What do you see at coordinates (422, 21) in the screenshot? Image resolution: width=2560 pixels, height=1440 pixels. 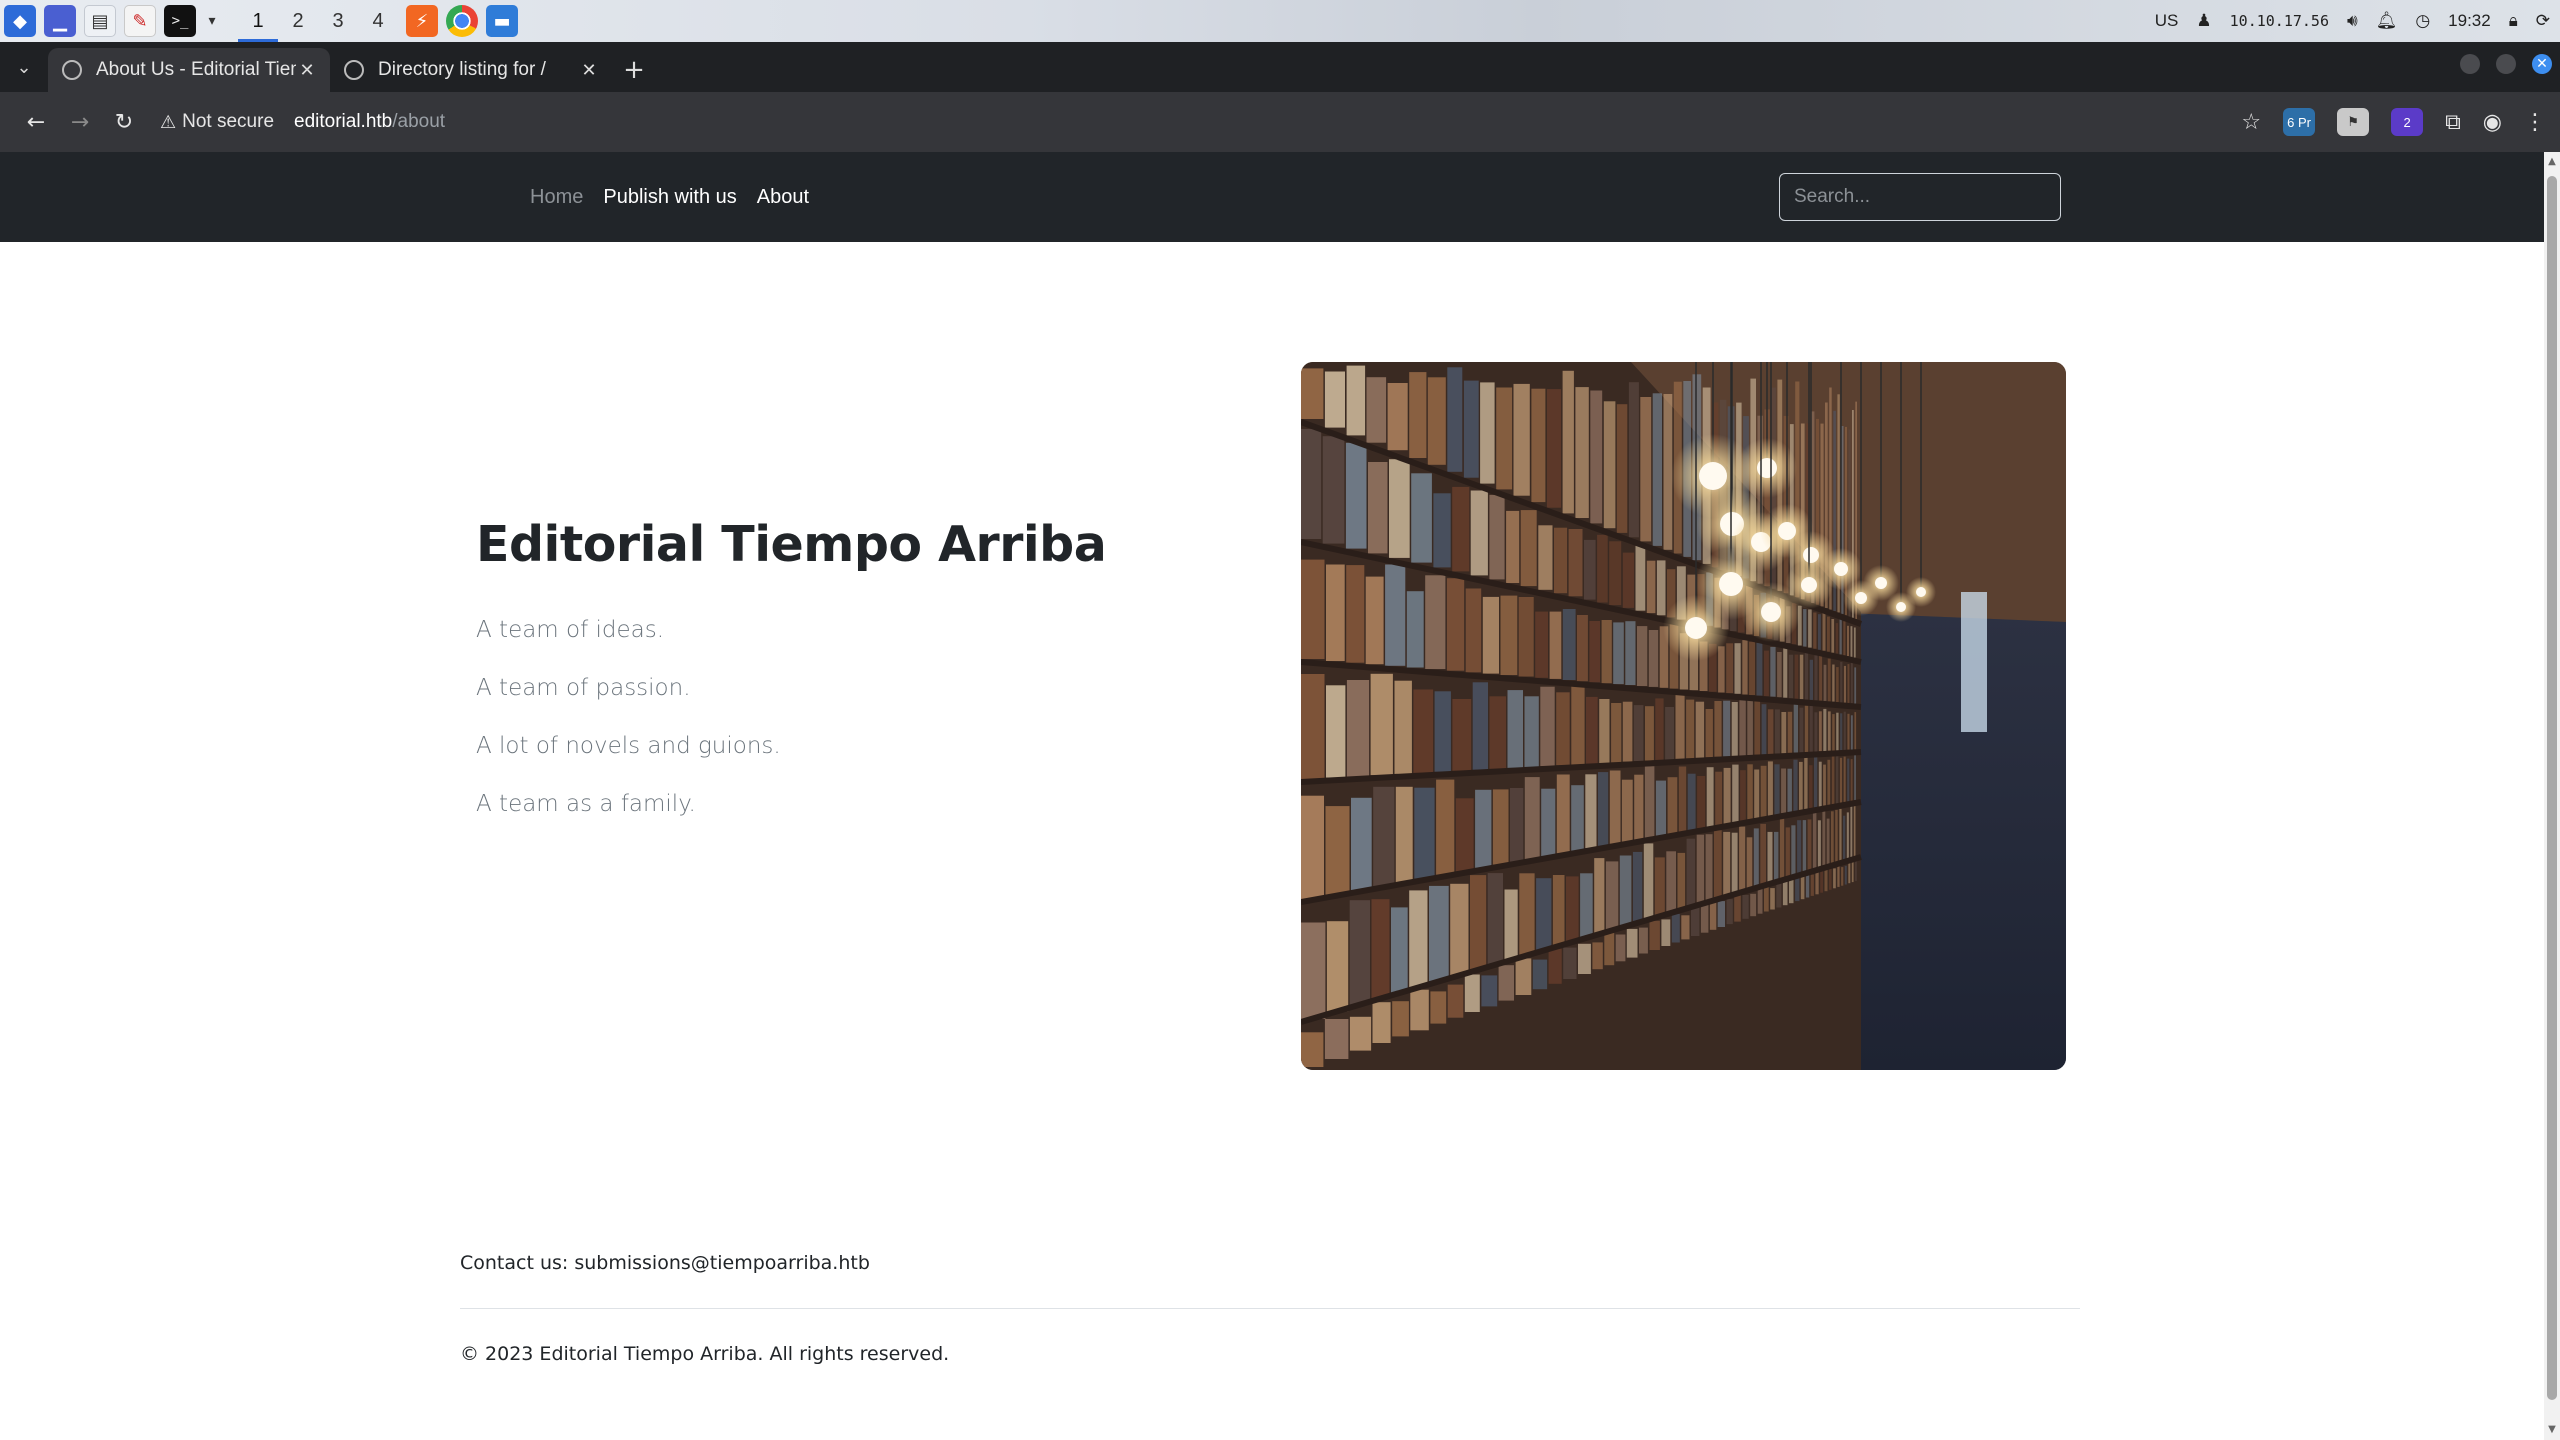 I see `burp-suite-icon: ⚡` at bounding box center [422, 21].